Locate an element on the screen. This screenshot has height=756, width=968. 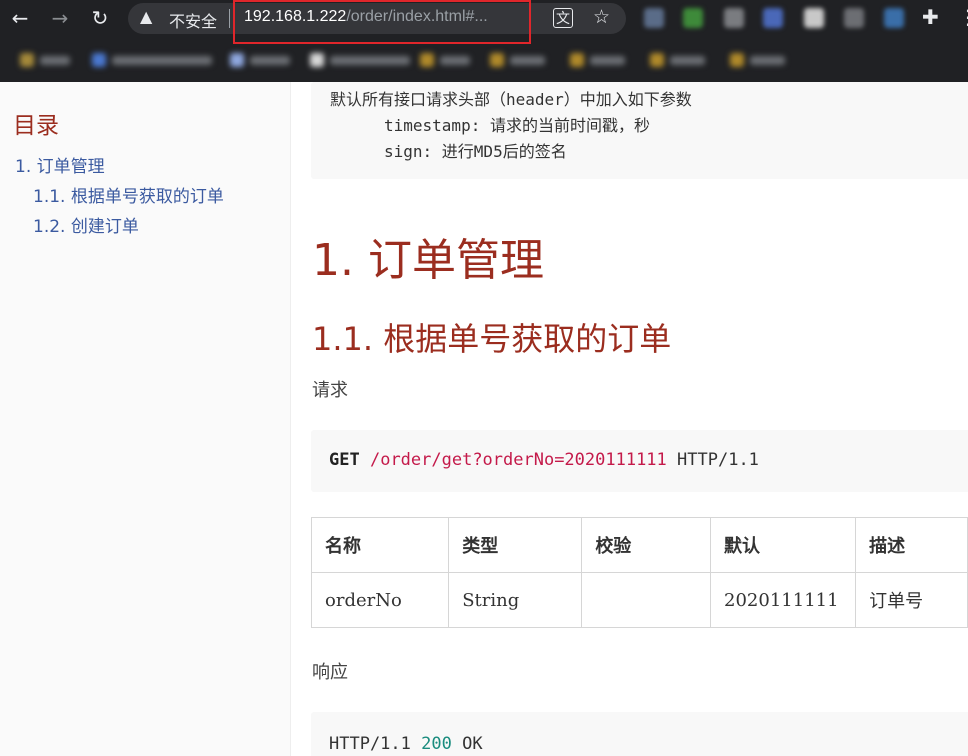
header-param-sign: sign: 进行MD5后的签名 is located at coordinates (475, 150).